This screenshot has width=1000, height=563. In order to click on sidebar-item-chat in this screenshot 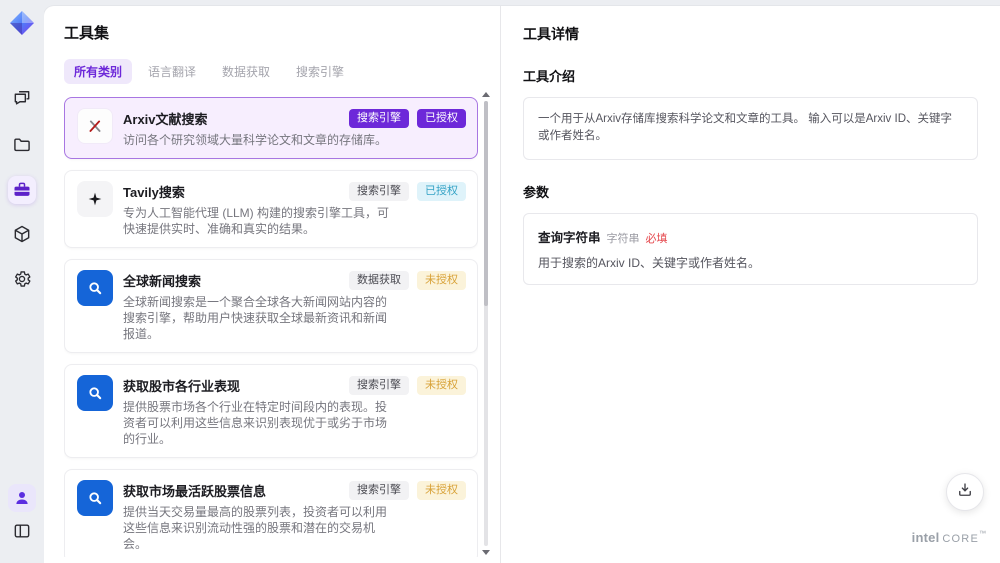, I will do `click(22, 98)`.